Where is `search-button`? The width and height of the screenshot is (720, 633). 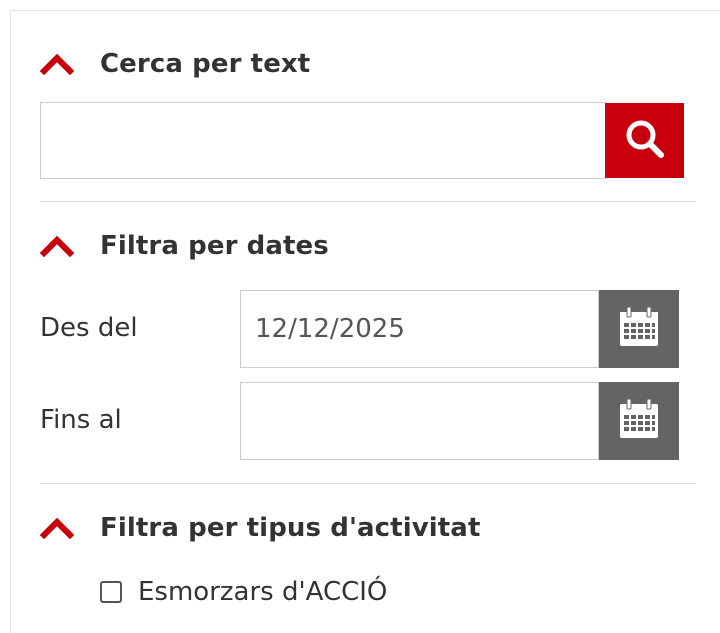
search-button is located at coordinates (644, 140).